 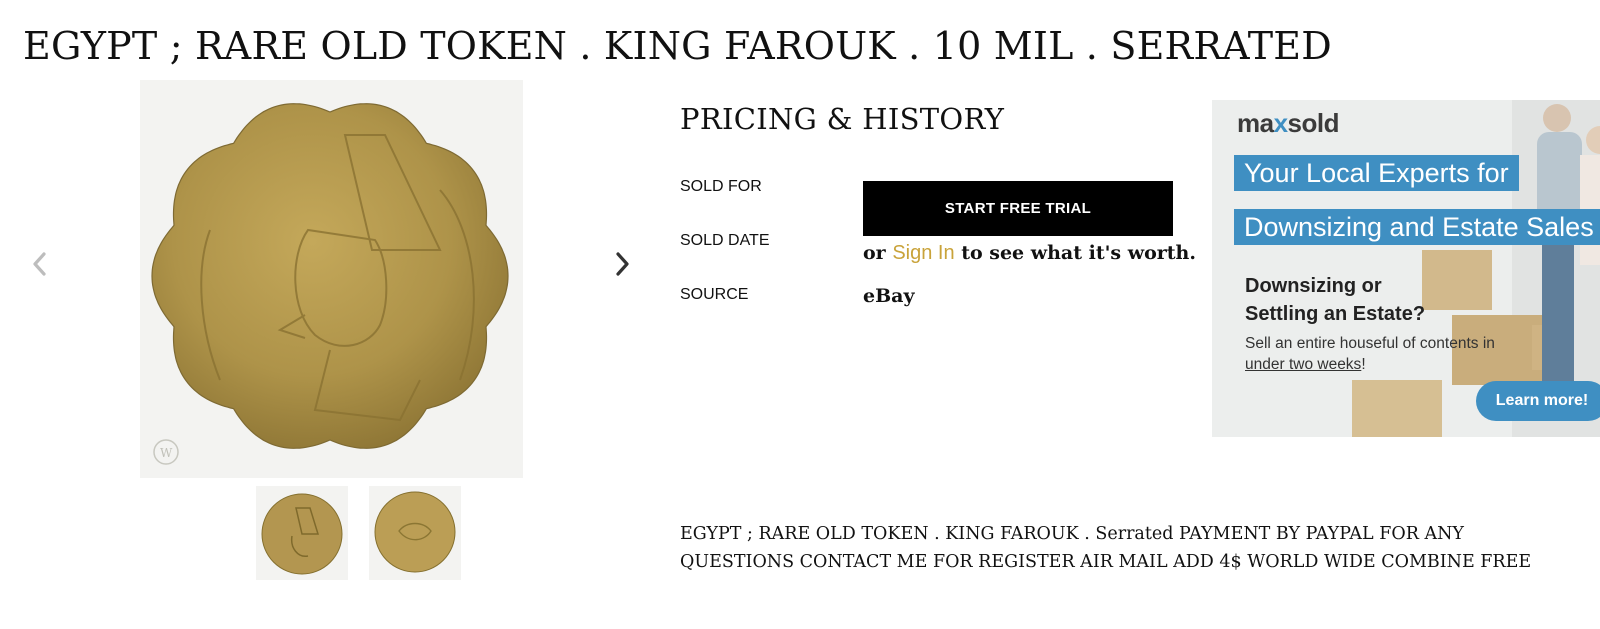 I want to click on ad-headline-line2: Downsizing and Estate Sales, so click(x=1417, y=227).